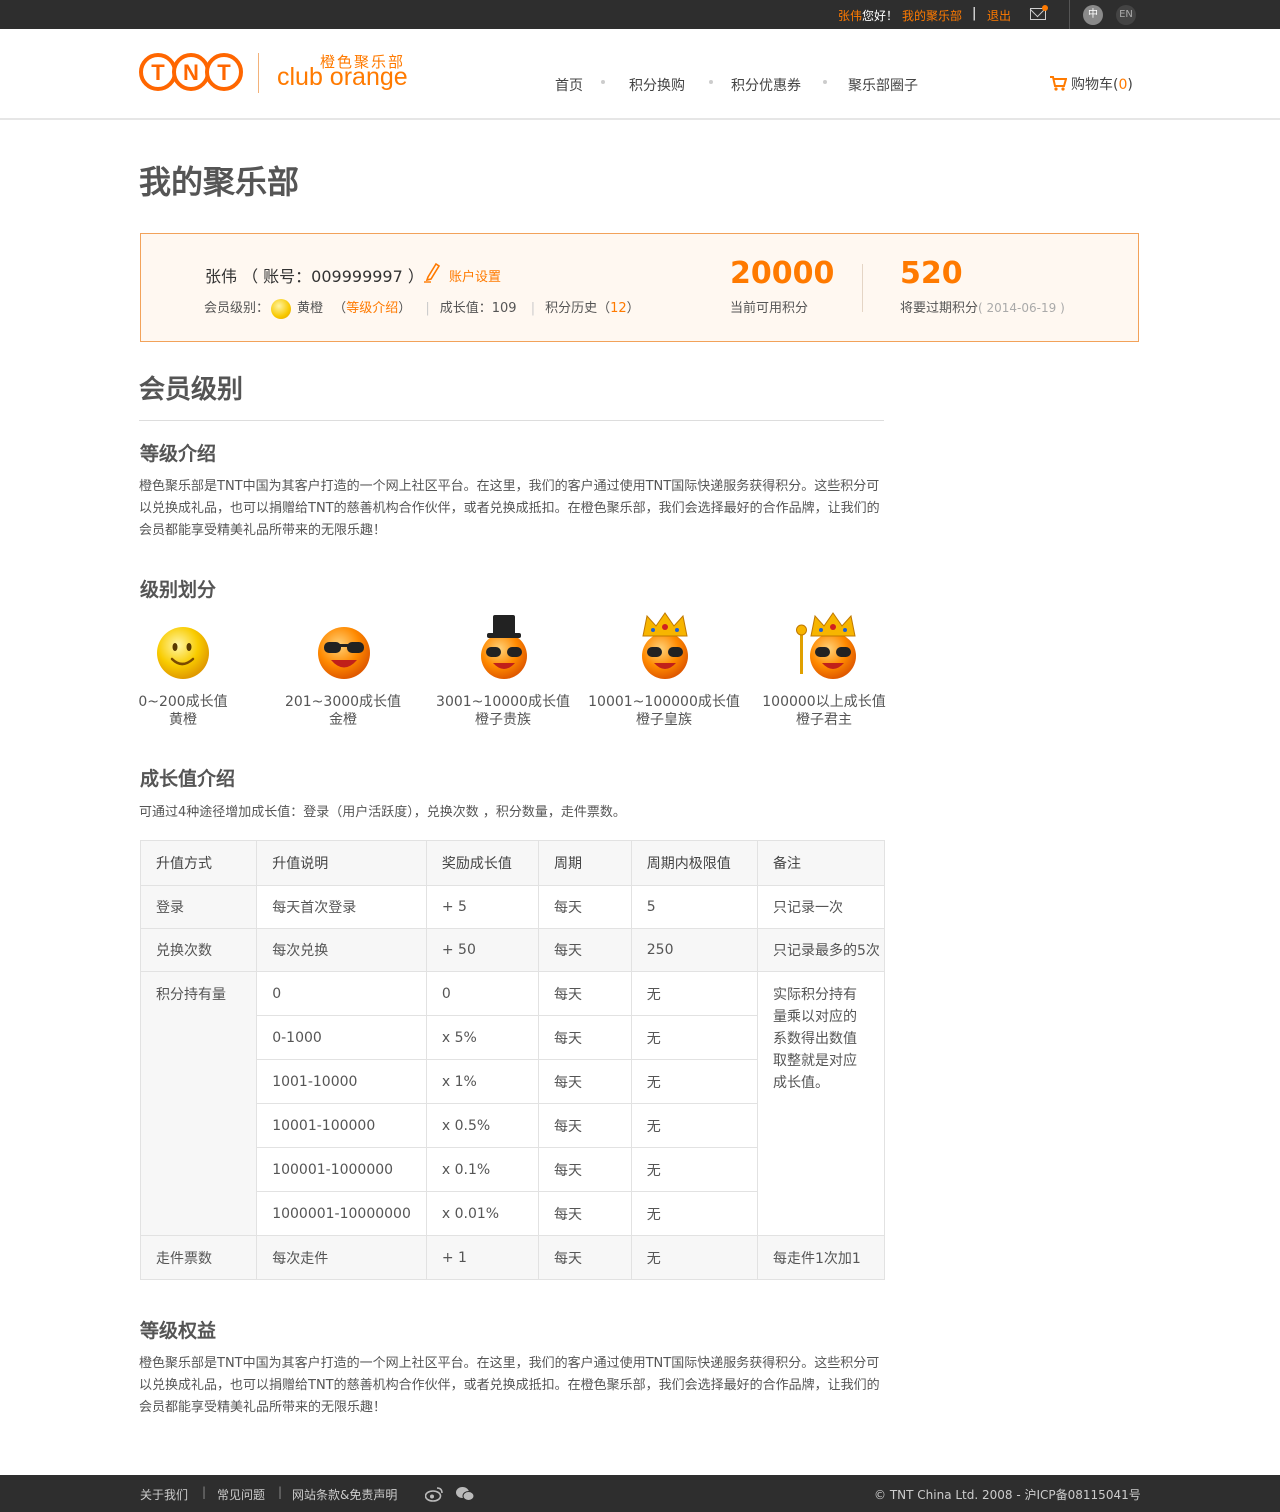  What do you see at coordinates (569, 85) in the screenshot?
I see `nav-home: 首页` at bounding box center [569, 85].